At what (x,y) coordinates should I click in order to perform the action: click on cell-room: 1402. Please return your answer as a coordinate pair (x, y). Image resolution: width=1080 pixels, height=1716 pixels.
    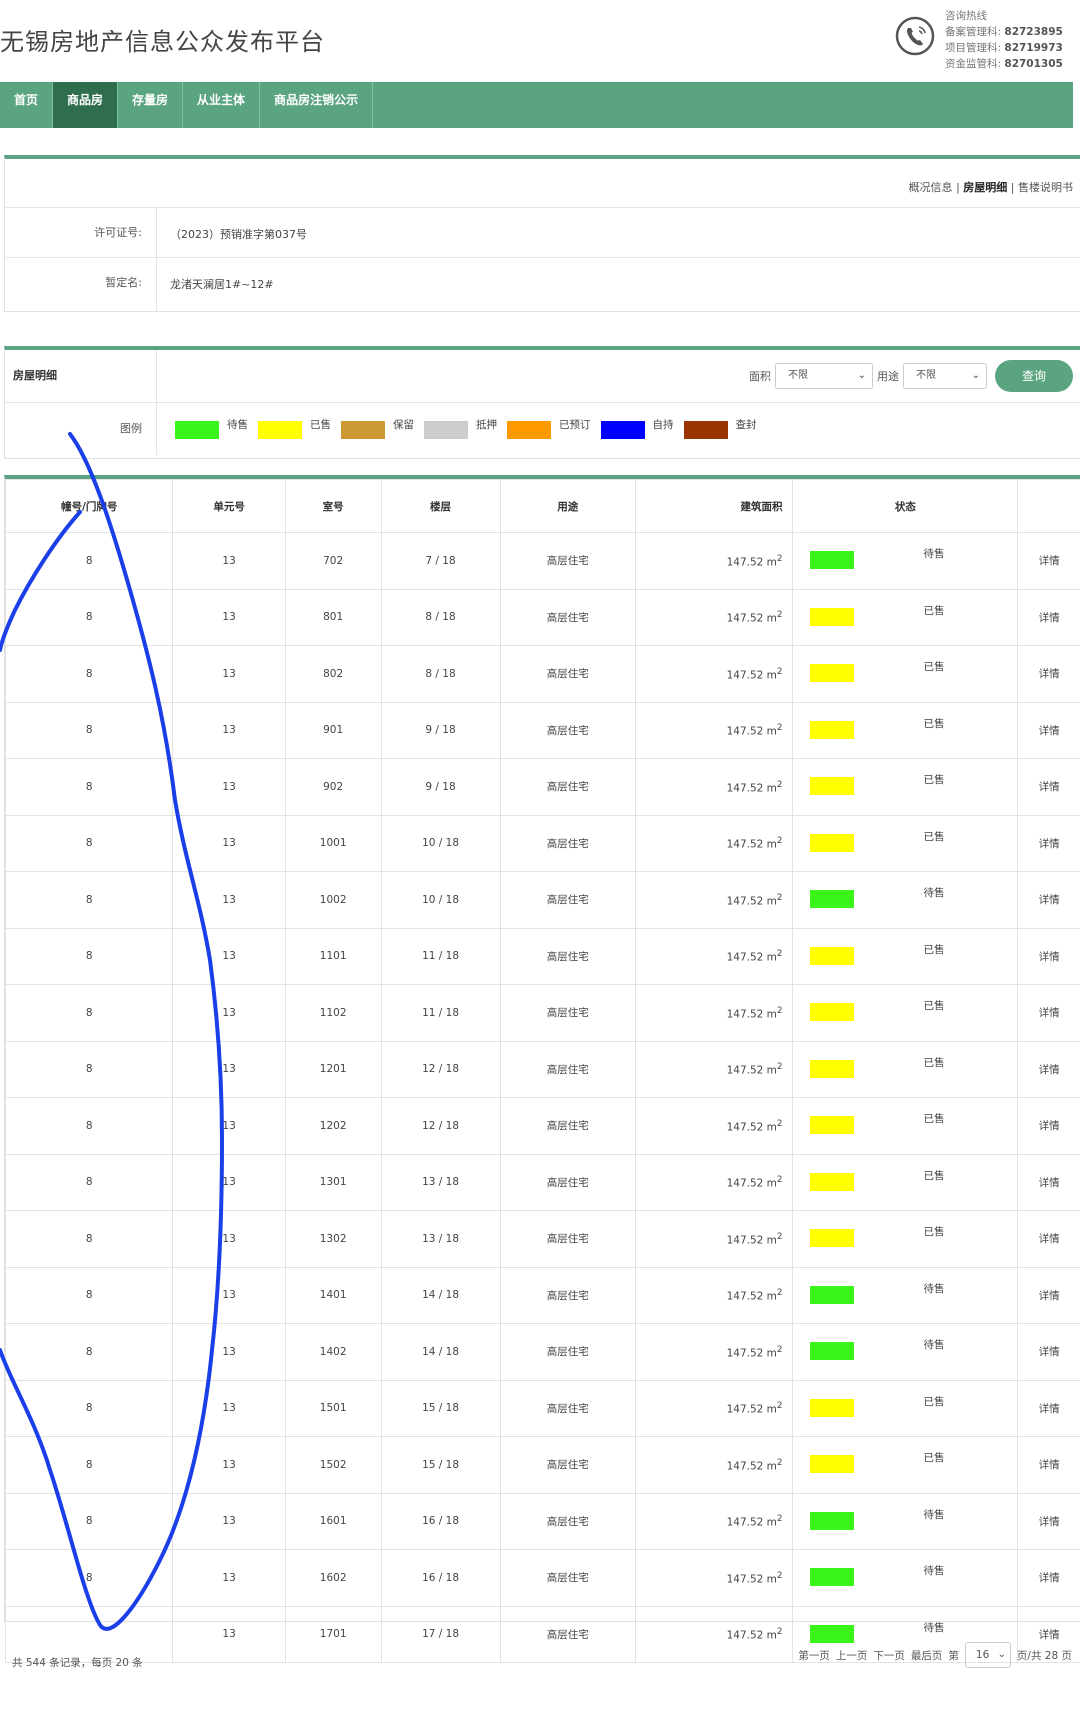
    Looking at the image, I should click on (333, 1352).